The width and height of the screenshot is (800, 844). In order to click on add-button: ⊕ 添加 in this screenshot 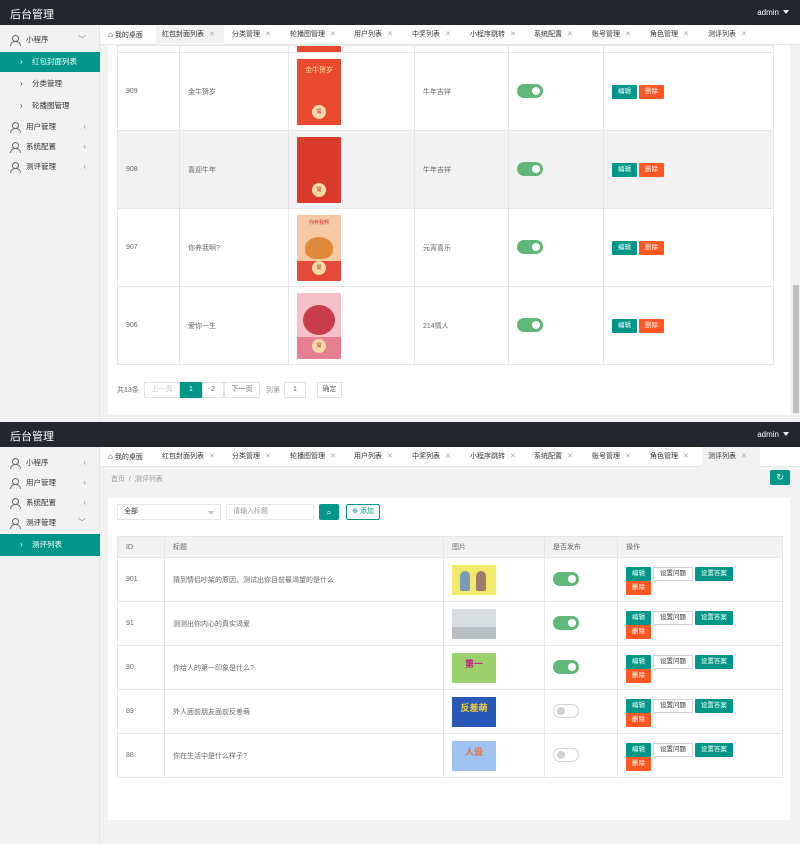, I will do `click(363, 512)`.